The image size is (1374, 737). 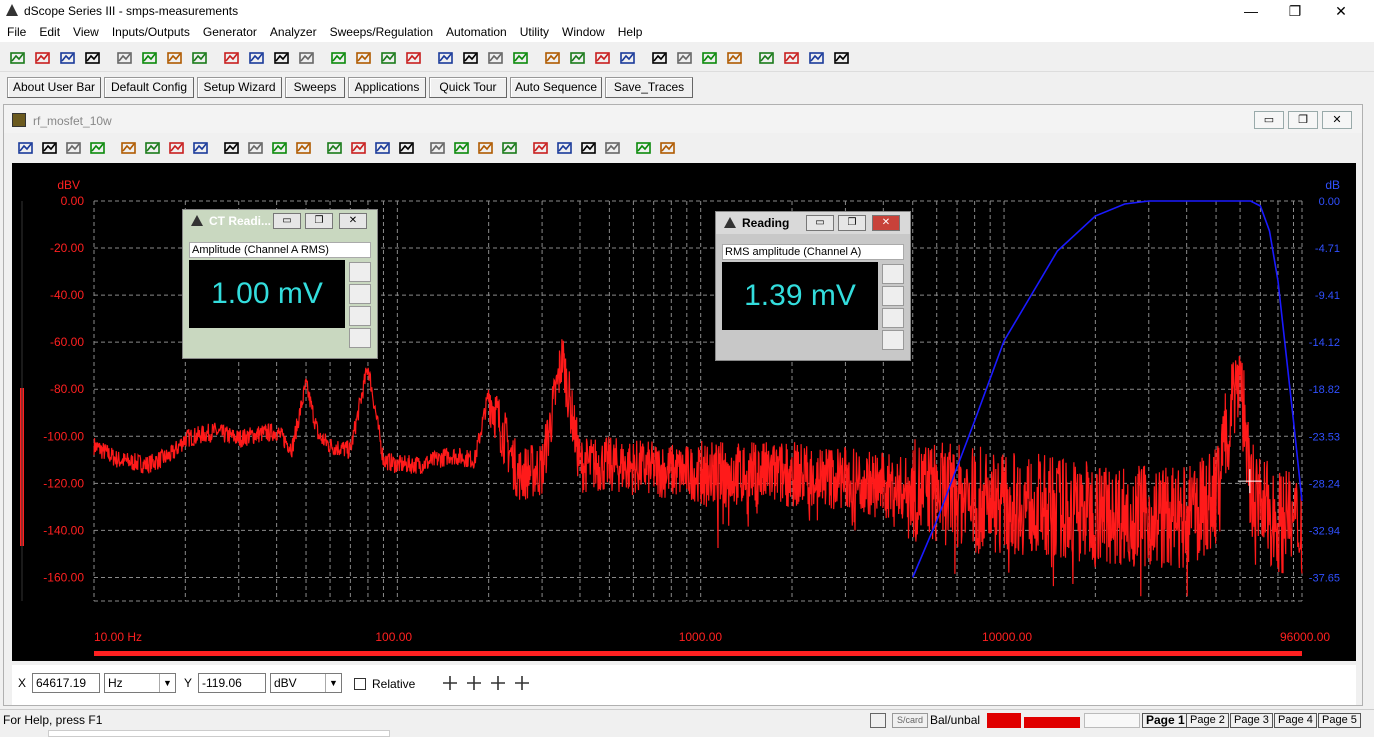 I want to click on analyzer-icon, so click(x=307, y=58).